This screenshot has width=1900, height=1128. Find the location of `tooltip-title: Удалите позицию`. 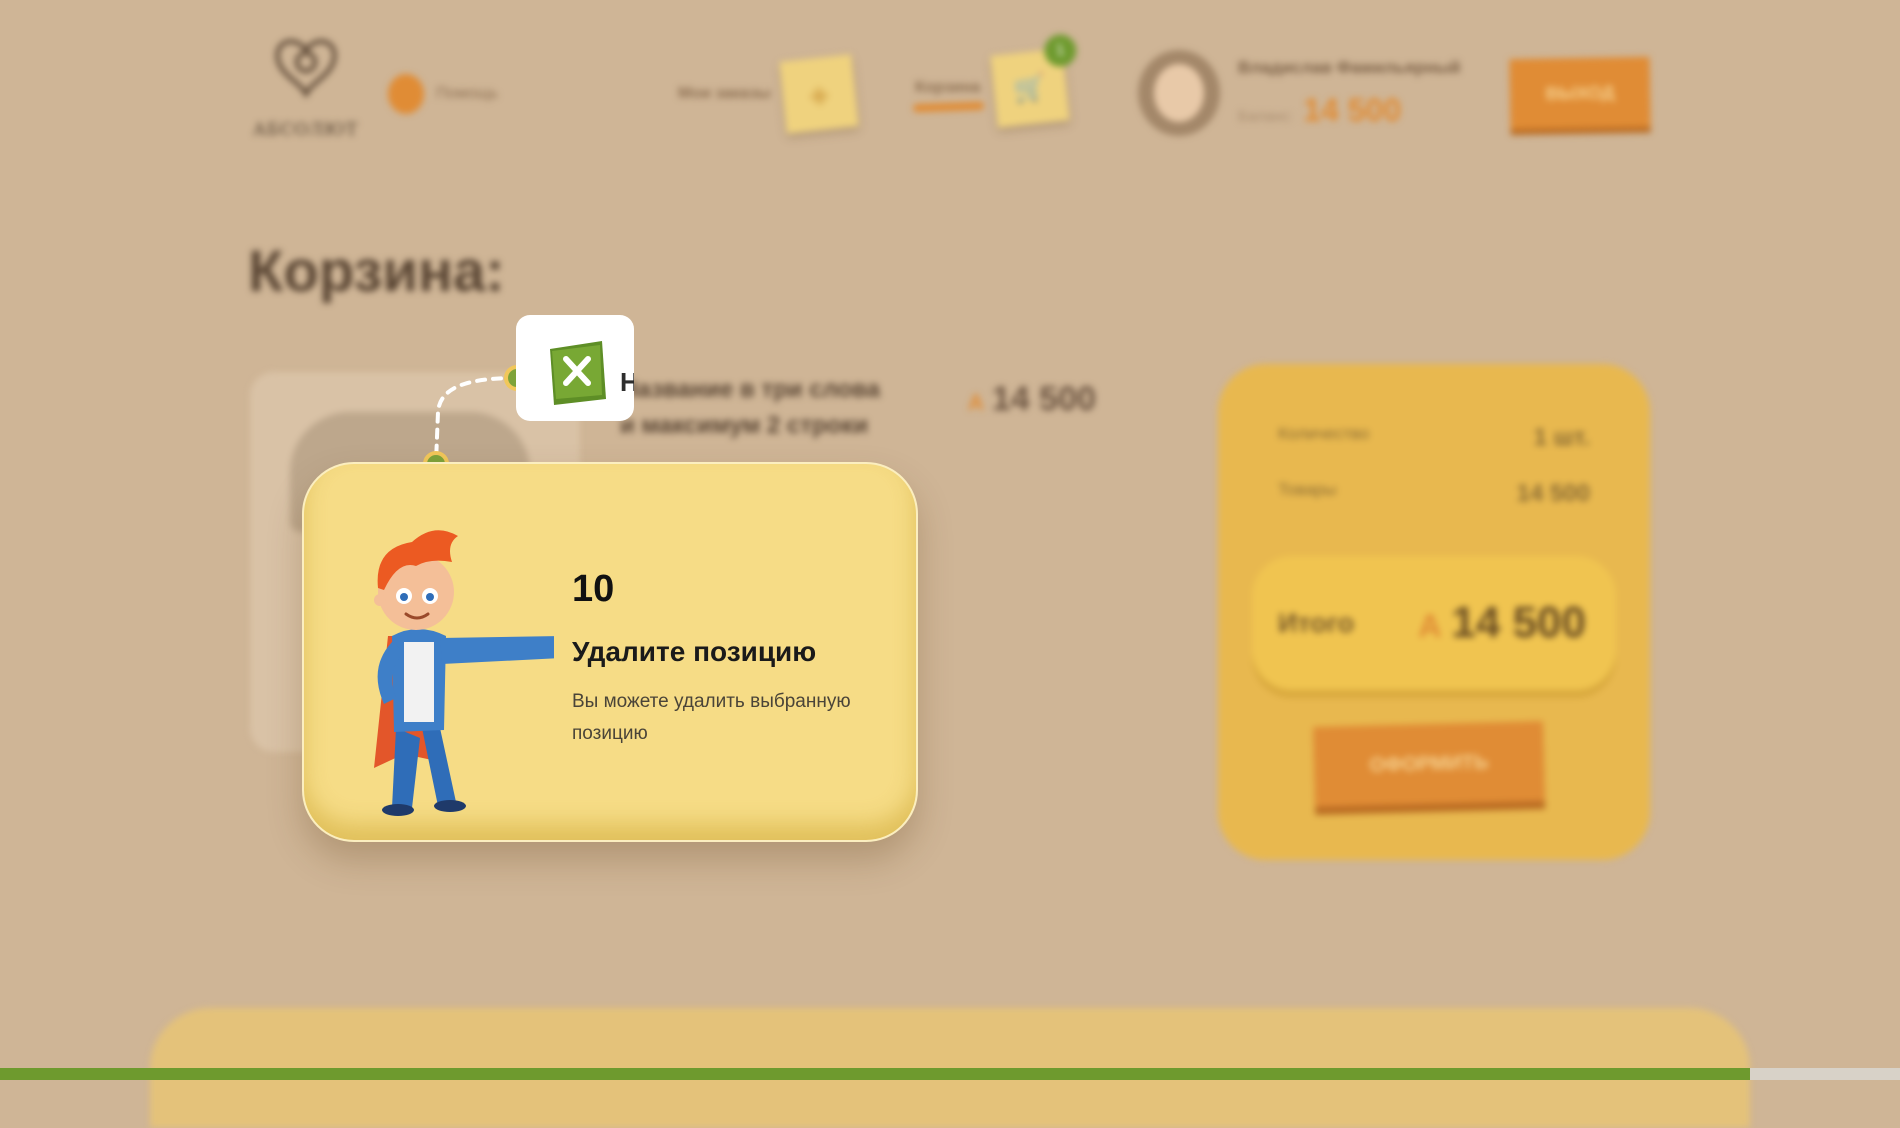

tooltip-title: Удалите позицию is located at coordinates (694, 651).